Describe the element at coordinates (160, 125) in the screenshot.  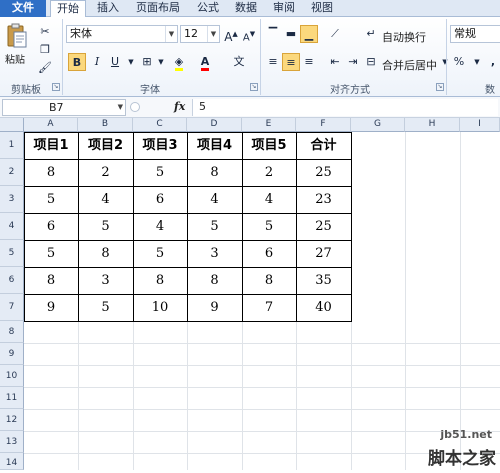
I see `column-header-c: C` at that location.